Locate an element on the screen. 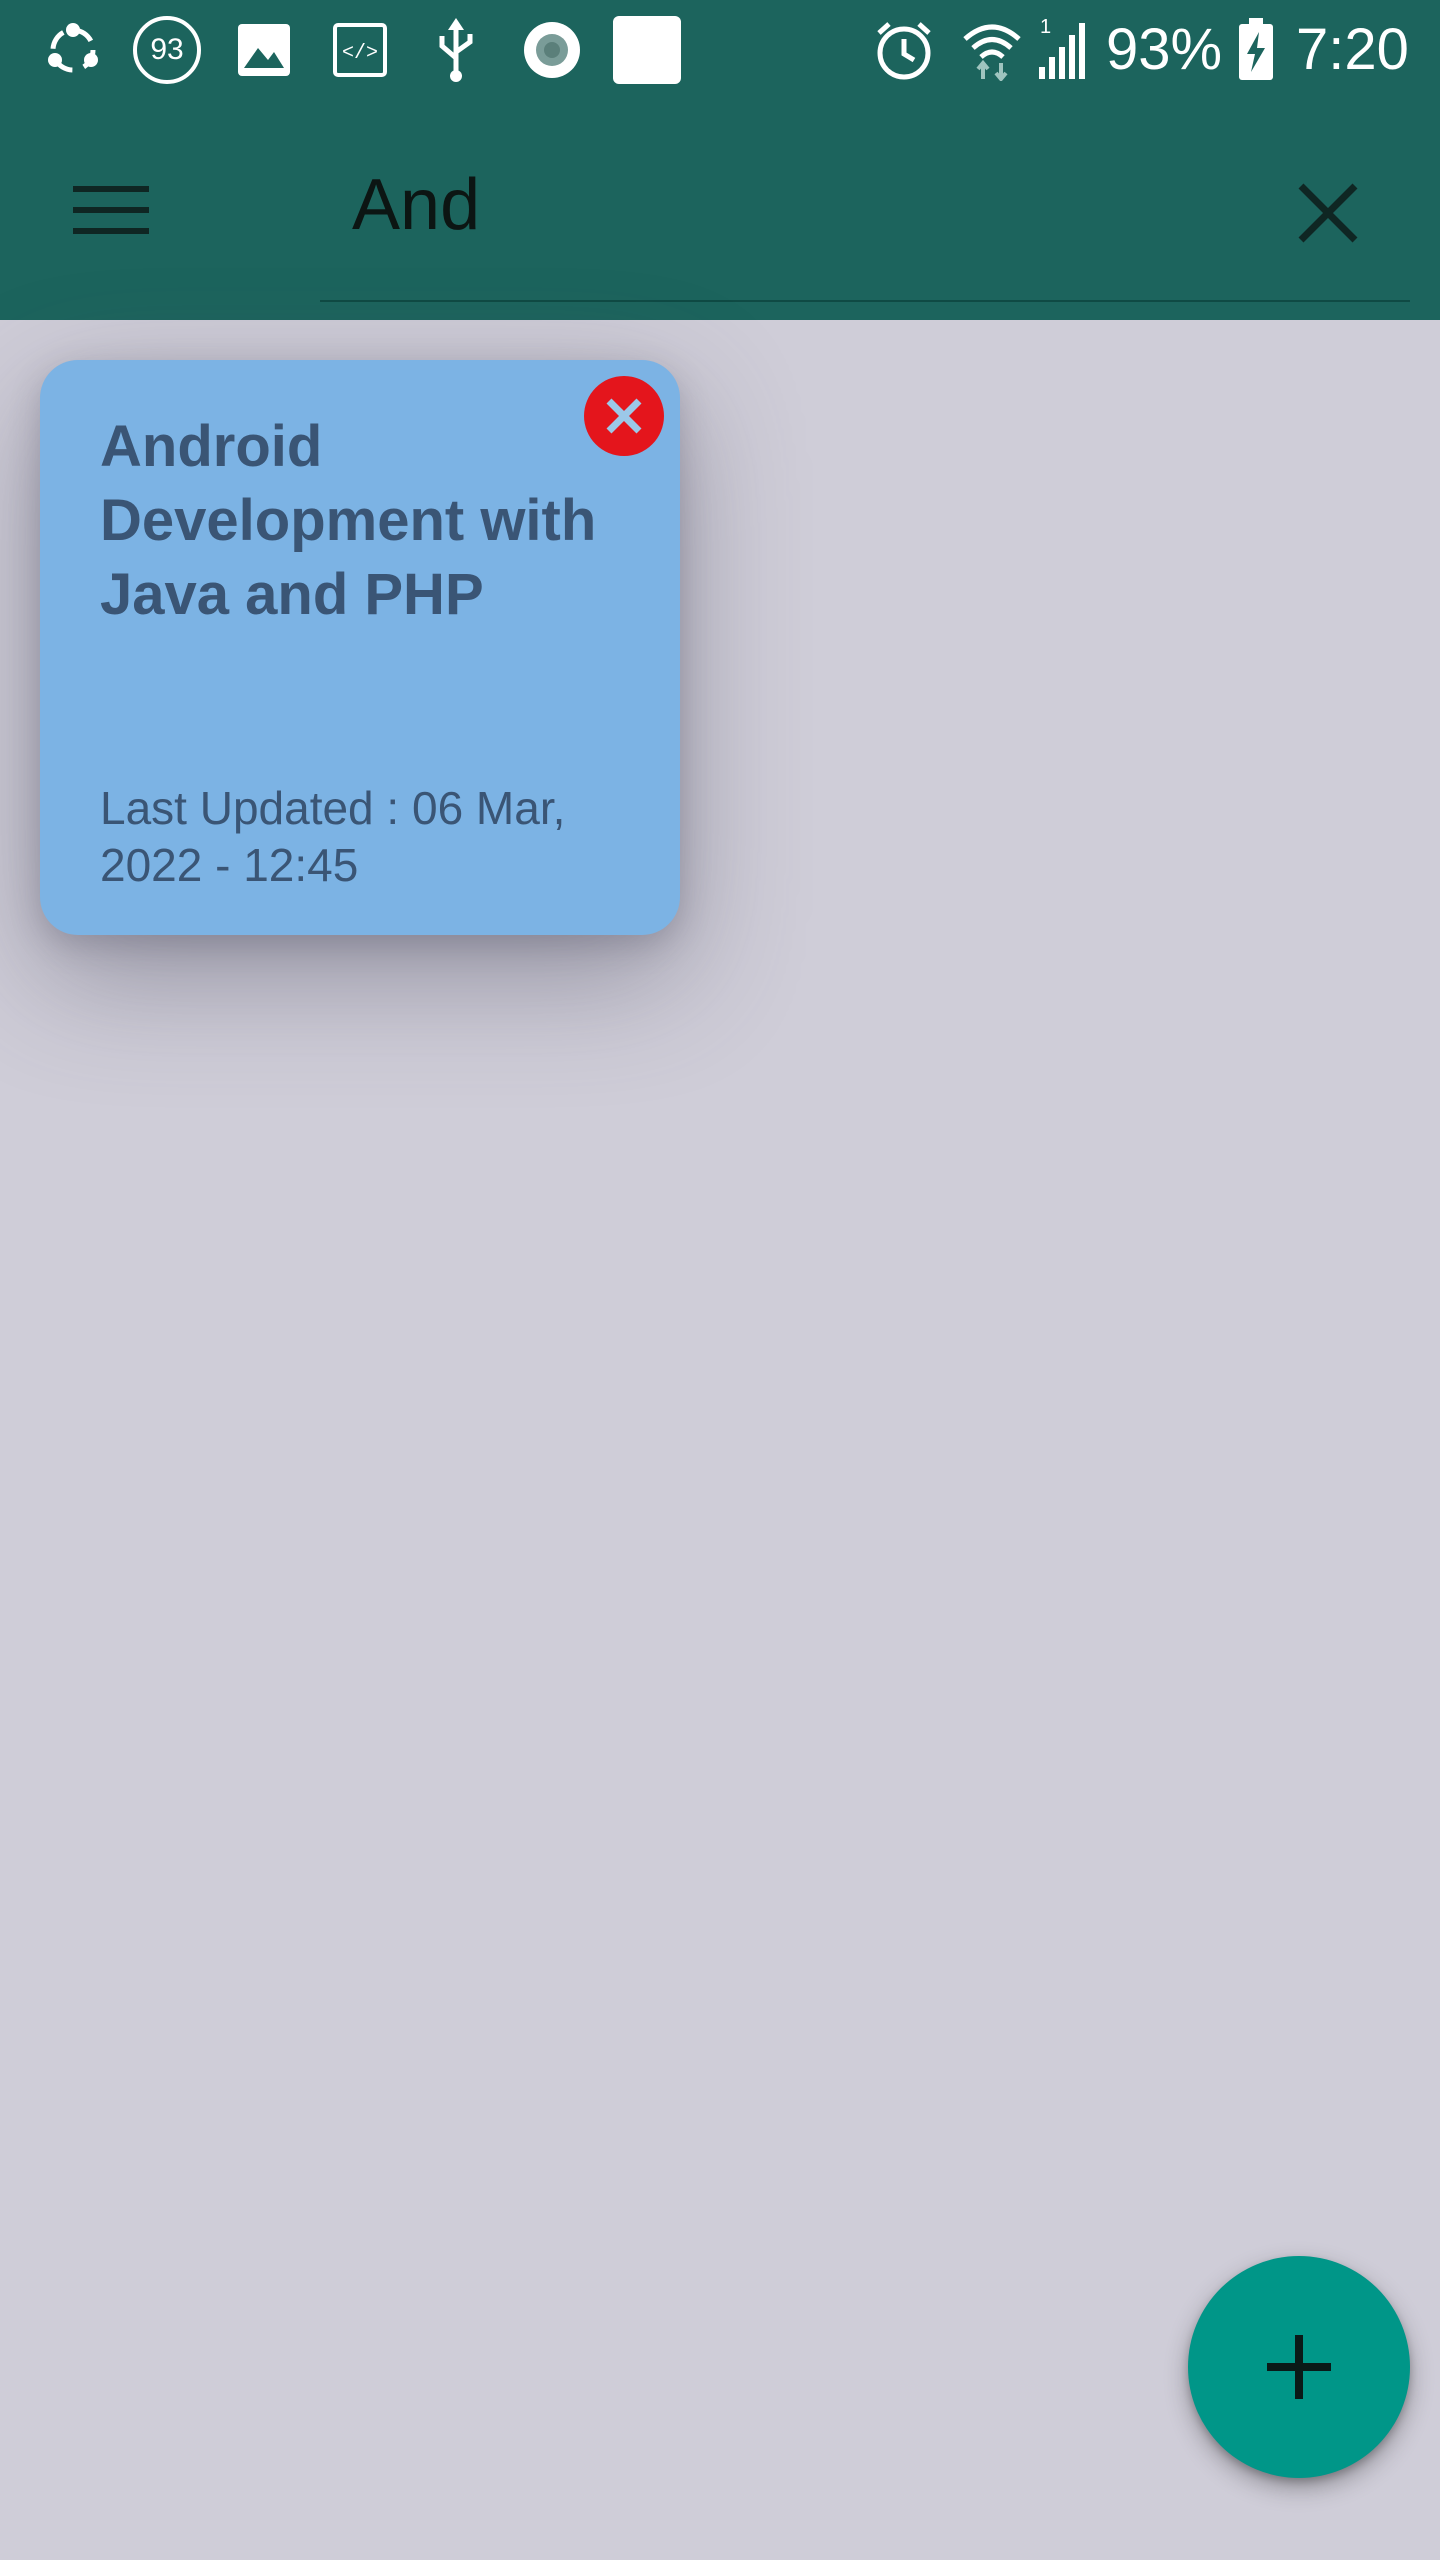  battery-percent: 93% is located at coordinates (1164, 49).